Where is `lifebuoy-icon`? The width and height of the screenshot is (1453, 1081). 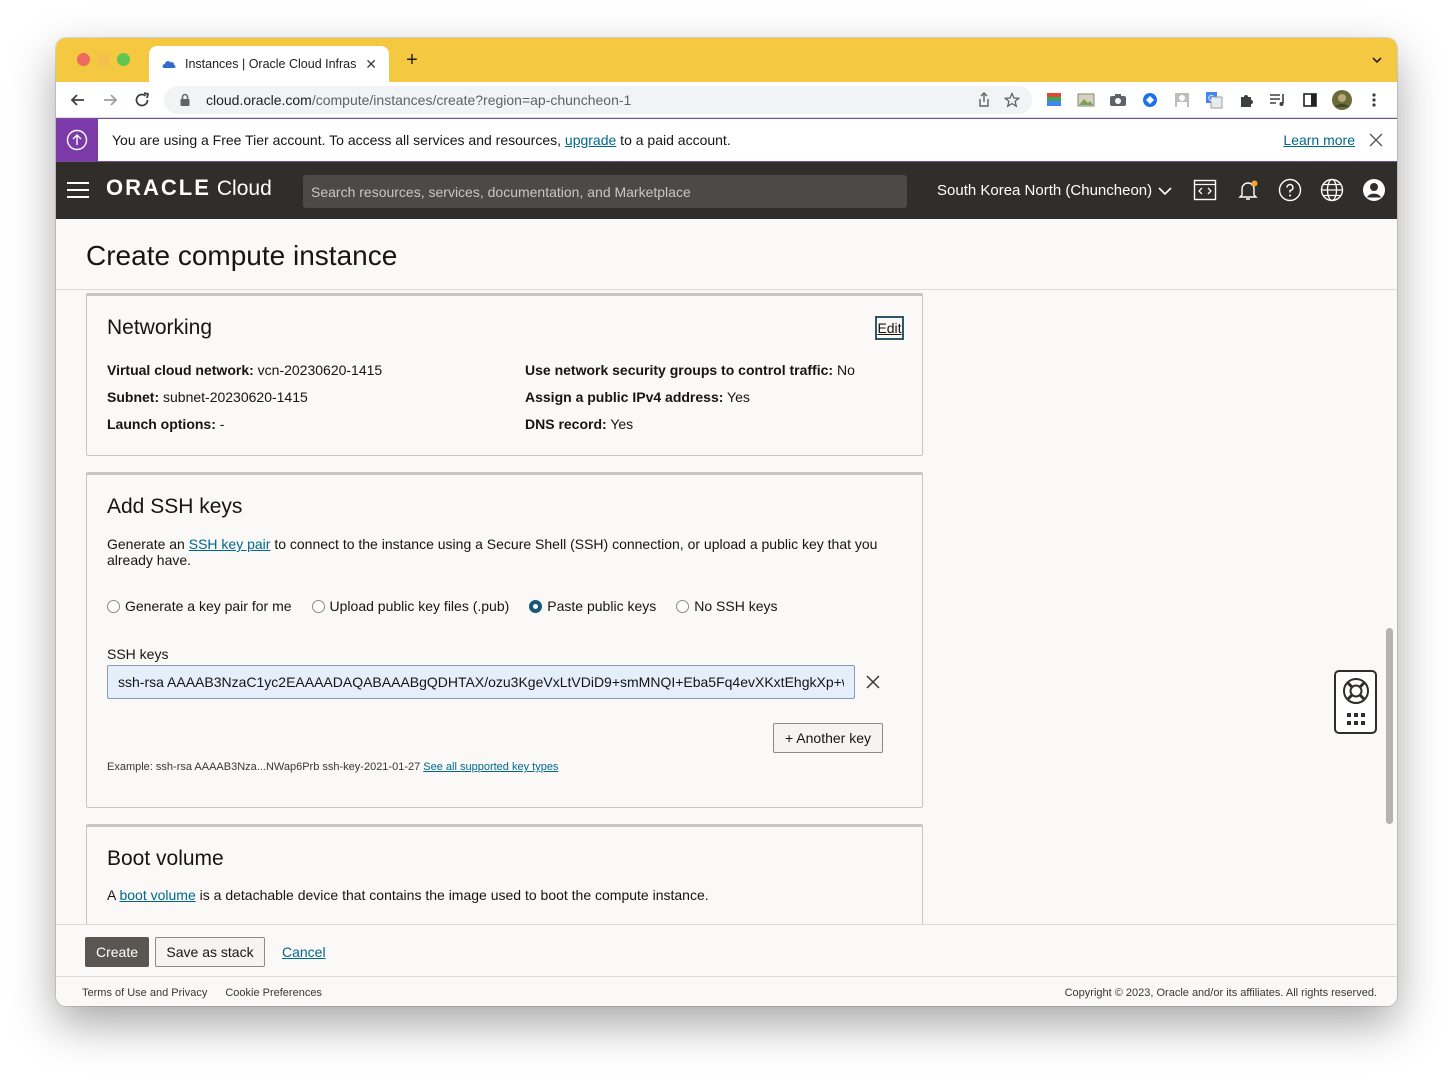 lifebuoy-icon is located at coordinates (1356, 691).